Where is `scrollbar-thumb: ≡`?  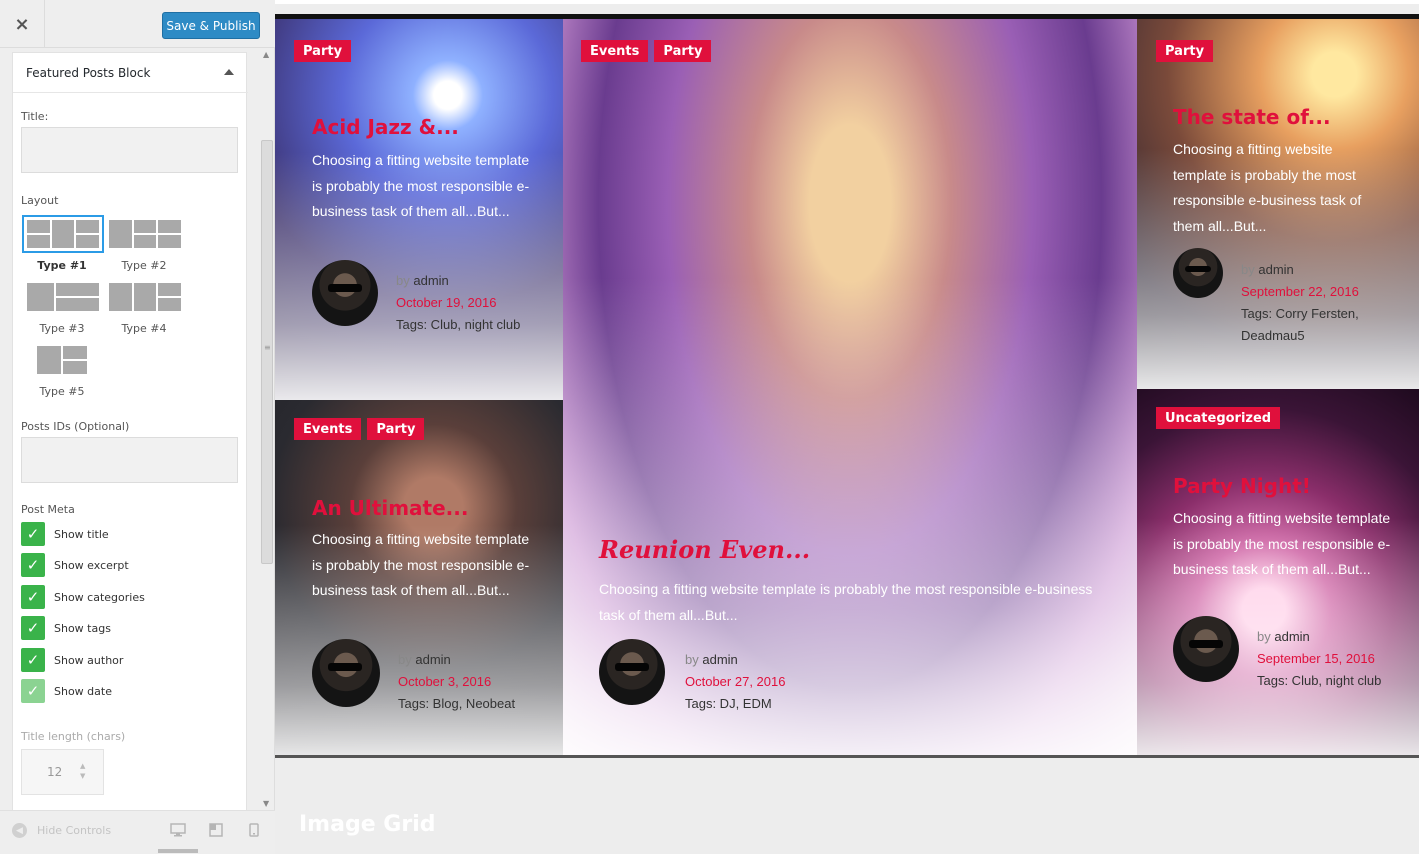 scrollbar-thumb: ≡ is located at coordinates (267, 352).